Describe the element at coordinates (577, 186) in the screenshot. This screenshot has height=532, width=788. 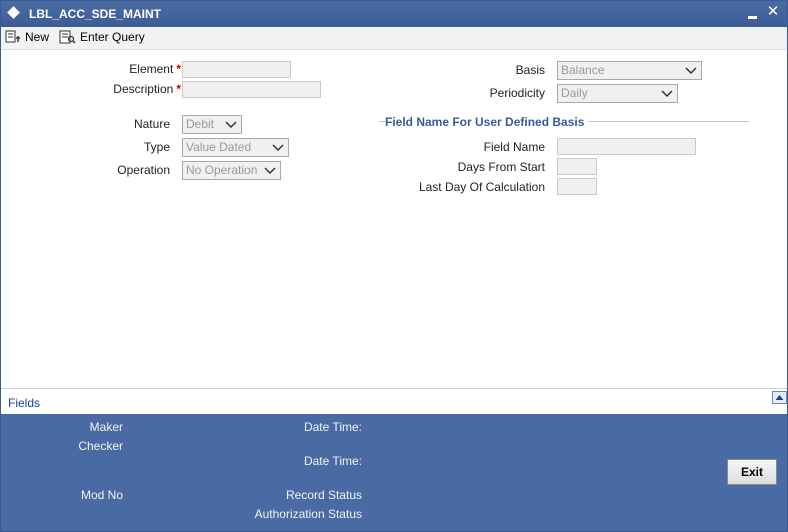
I see `last-day-input` at that location.